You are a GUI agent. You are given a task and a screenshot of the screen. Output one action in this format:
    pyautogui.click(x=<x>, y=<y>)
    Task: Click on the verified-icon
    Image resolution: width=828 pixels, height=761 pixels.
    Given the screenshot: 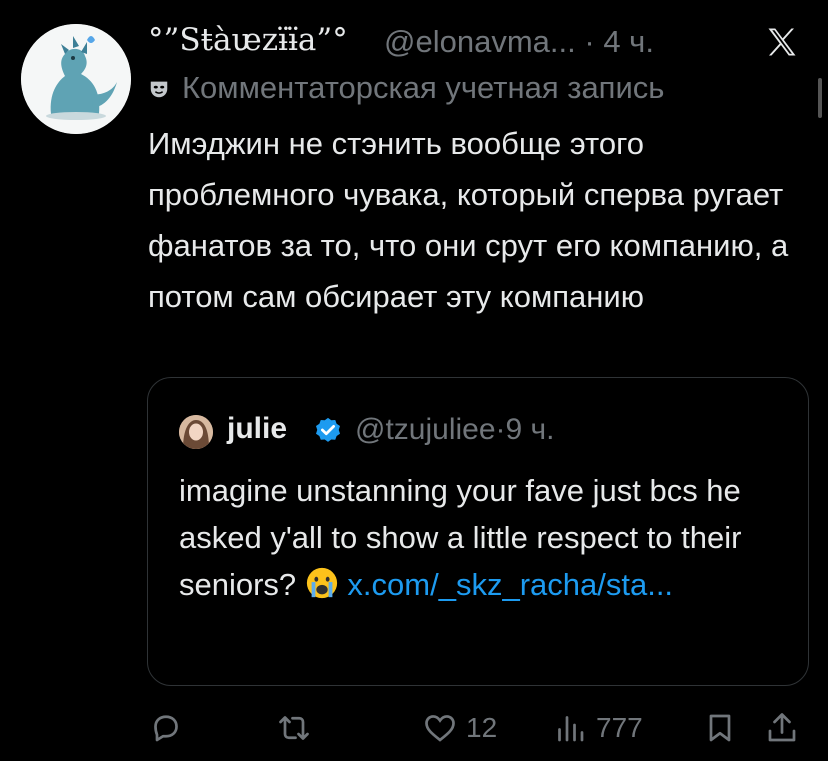 What is the action you would take?
    pyautogui.click(x=328, y=429)
    